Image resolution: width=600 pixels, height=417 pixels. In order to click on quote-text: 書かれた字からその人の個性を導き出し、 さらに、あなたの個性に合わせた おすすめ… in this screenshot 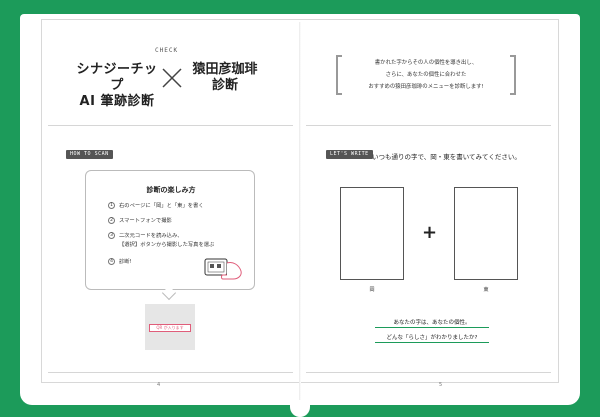, I will do `click(426, 75)`.